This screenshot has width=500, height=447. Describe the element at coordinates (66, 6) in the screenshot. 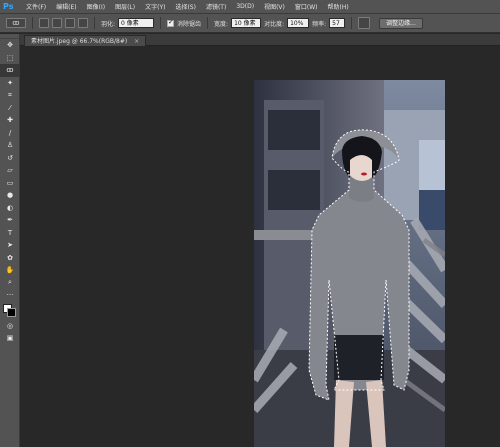

I see `menu-edit: 编辑(E)` at that location.